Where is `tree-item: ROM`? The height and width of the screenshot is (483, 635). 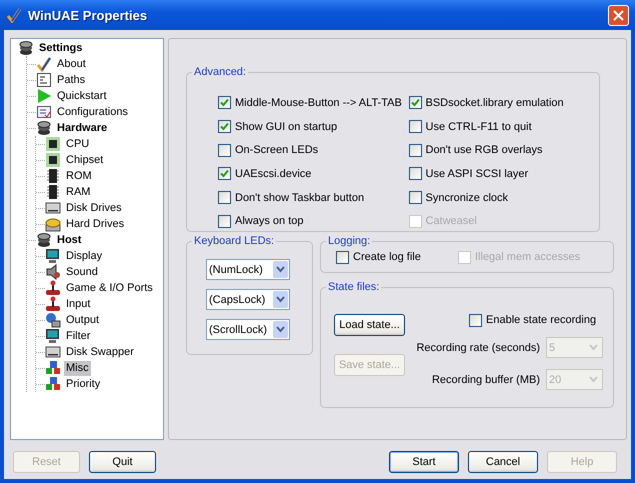
tree-item: ROM is located at coordinates (79, 176).